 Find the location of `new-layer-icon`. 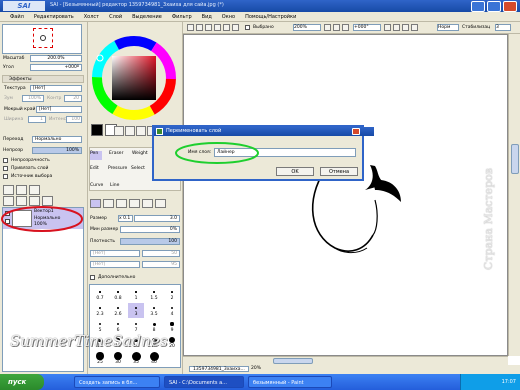

new-layer-icon is located at coordinates (8, 190).